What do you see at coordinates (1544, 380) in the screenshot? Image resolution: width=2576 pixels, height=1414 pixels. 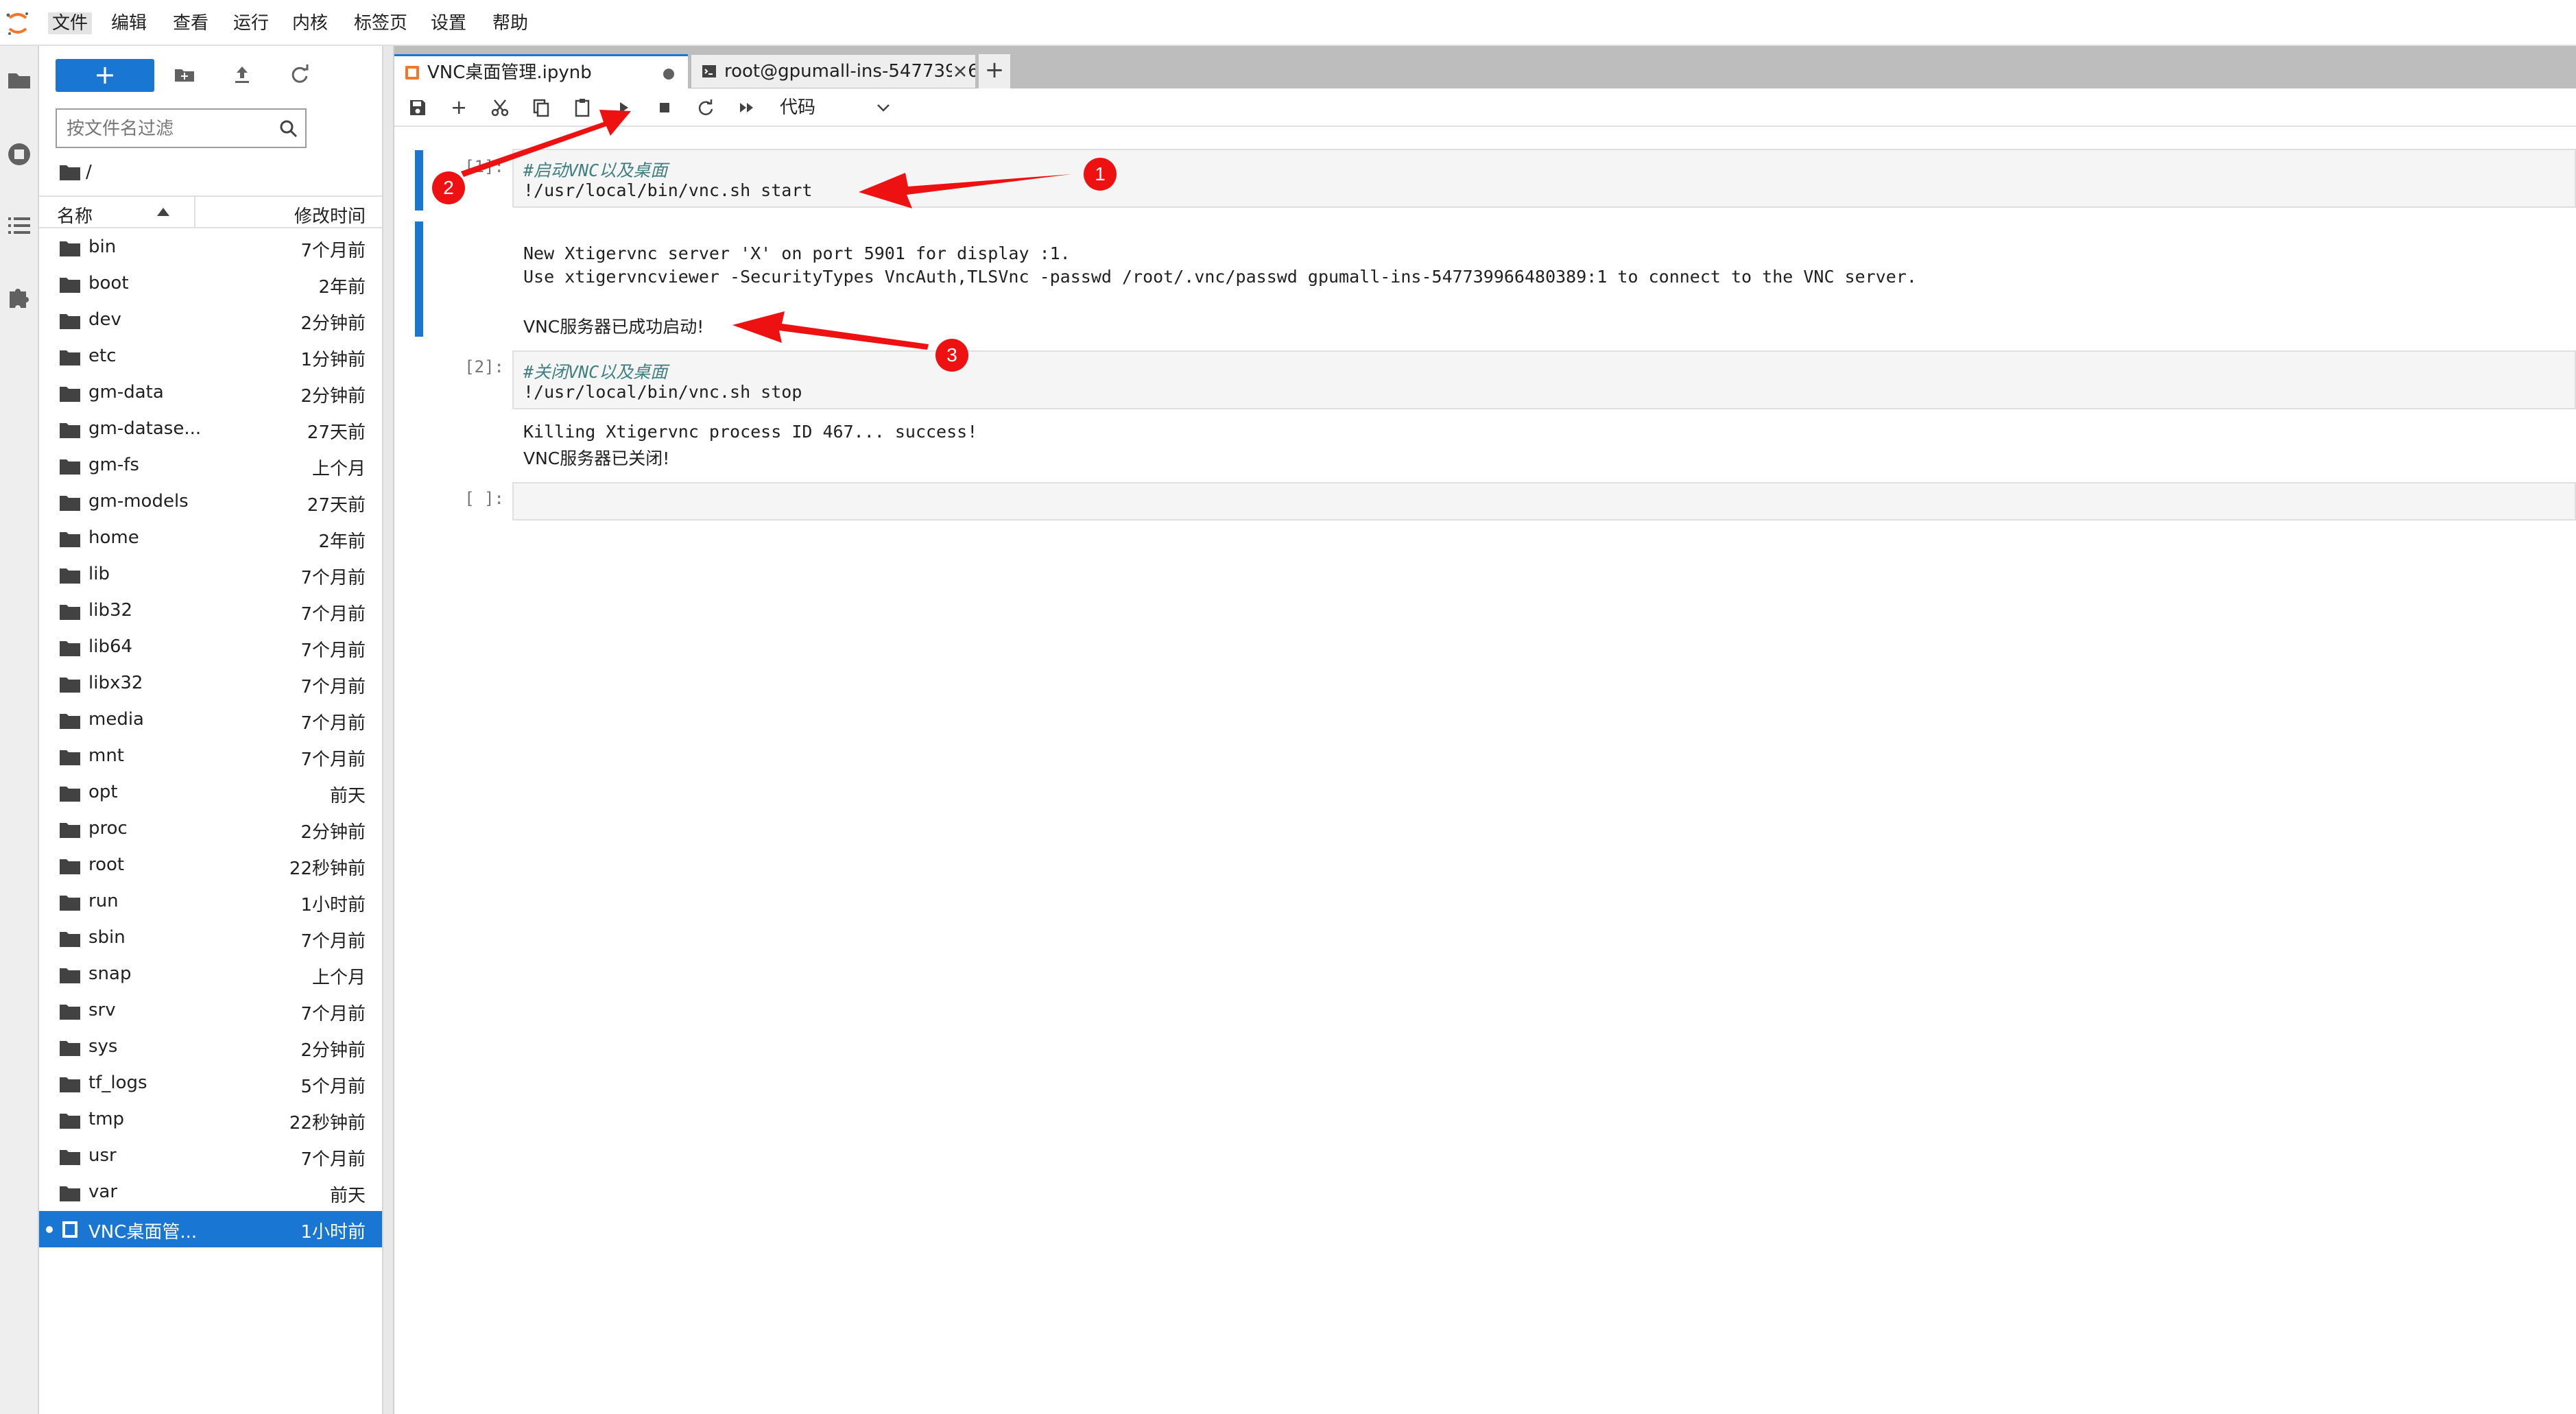 I see `code-cell-input: #关闭VNC以及桌面 !/usr/local/bin/vnc.sh stop` at bounding box center [1544, 380].